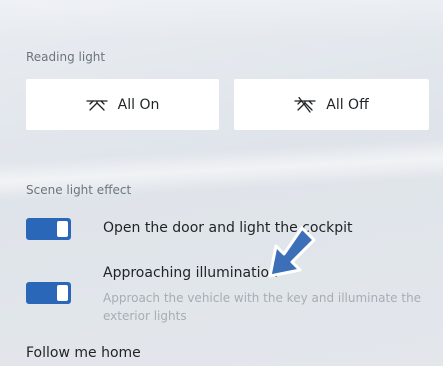 The width and height of the screenshot is (443, 366). I want to click on all-off-button: All Off, so click(331, 104).